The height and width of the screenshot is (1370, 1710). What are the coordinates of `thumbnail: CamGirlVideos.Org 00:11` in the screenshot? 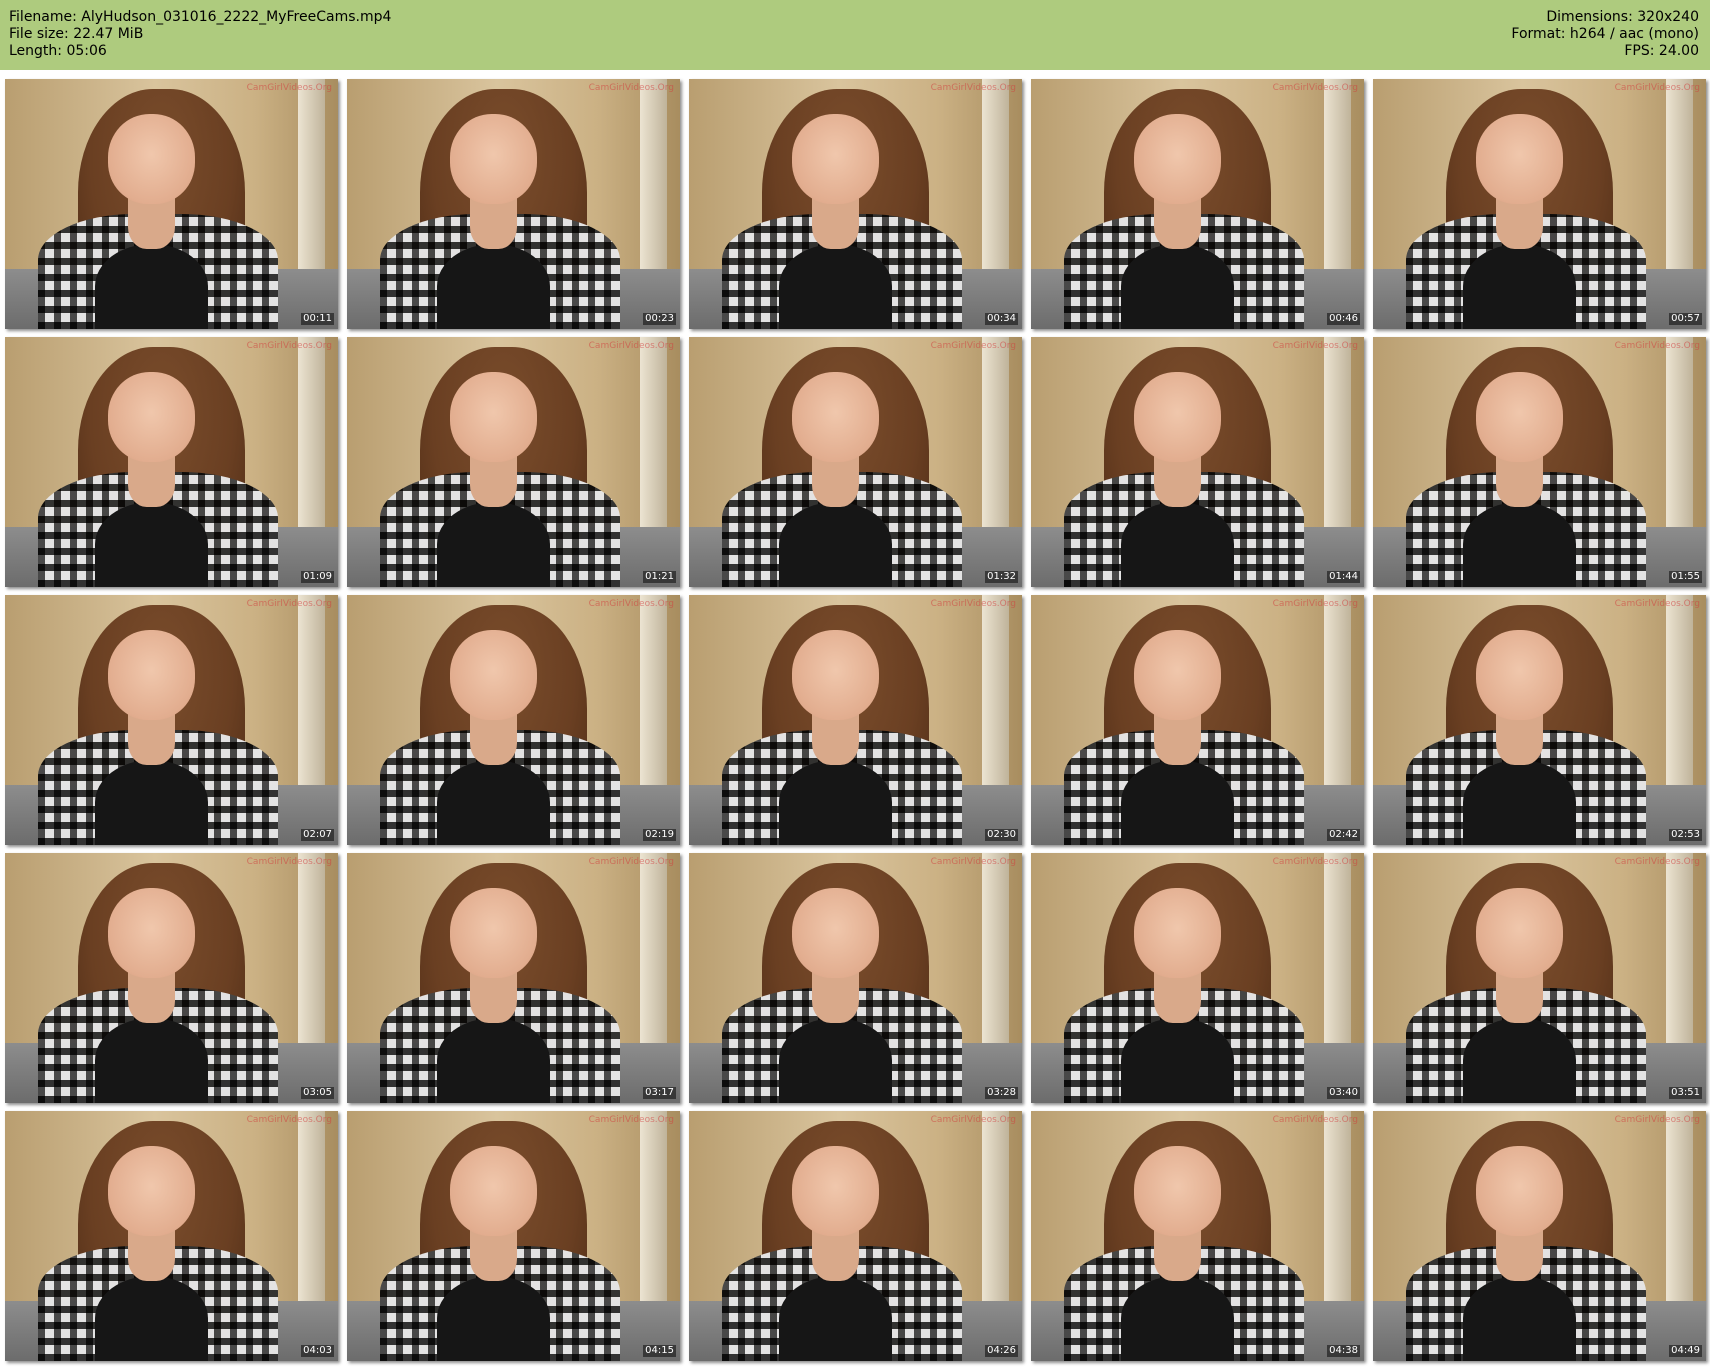 It's located at (171, 204).